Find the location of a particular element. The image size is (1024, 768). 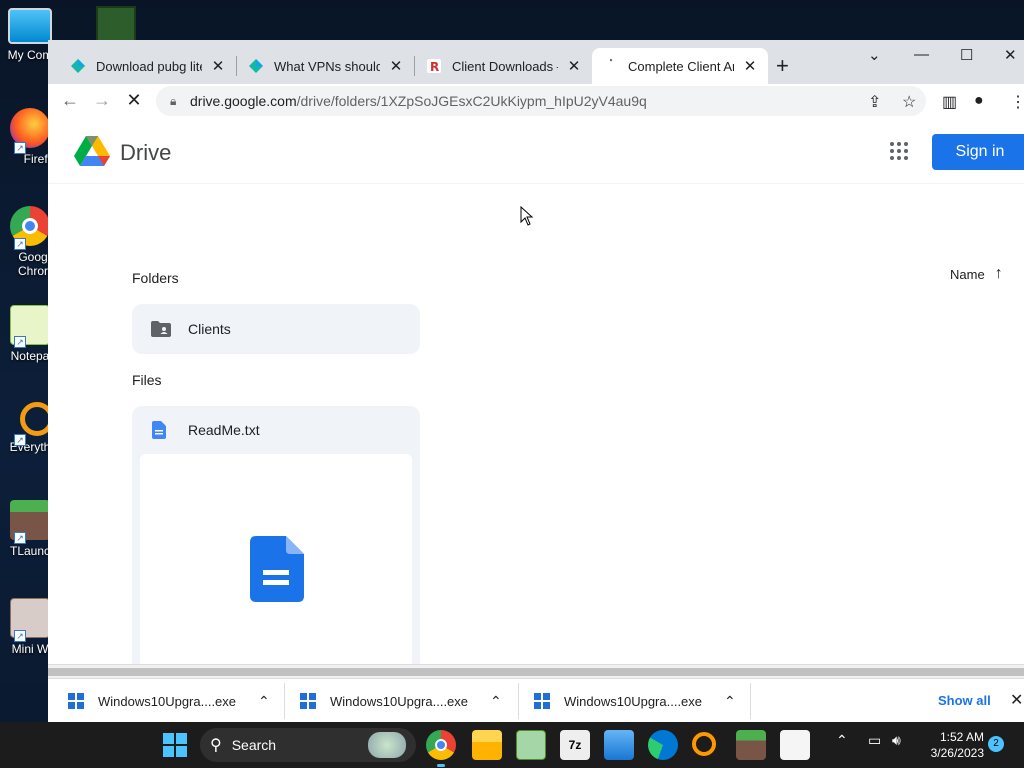

edge-icon is located at coordinates (663, 745).